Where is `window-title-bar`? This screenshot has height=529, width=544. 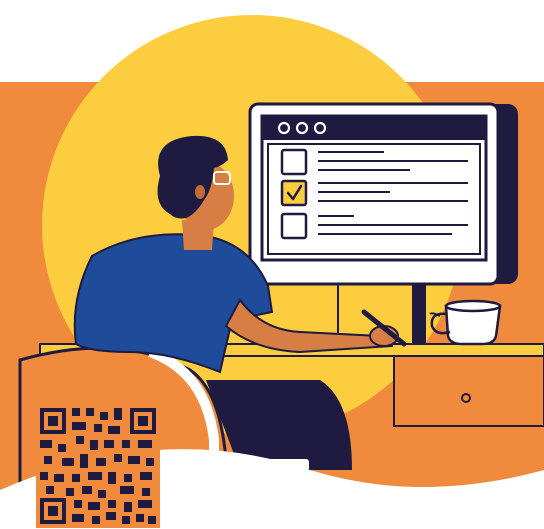 window-title-bar is located at coordinates (374, 128).